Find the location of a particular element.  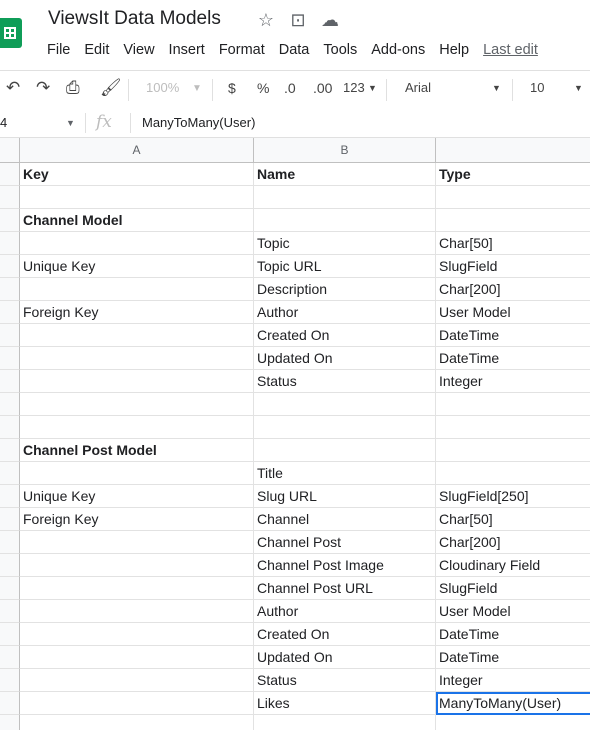

currency-format-button: $ is located at coordinates (232, 88).